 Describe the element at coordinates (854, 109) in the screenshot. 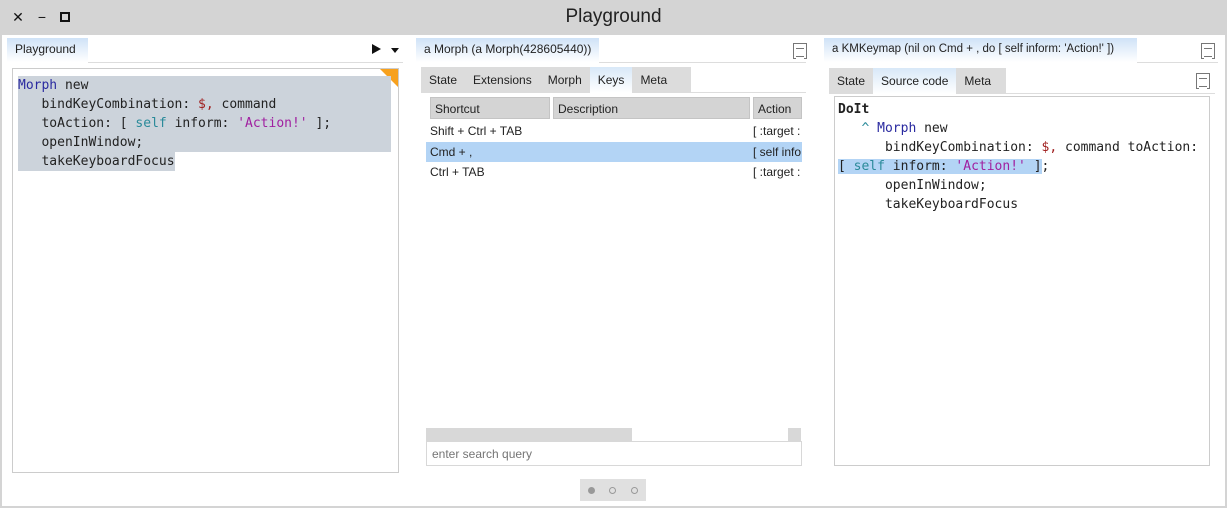

I see `code-header: DoIt` at that location.